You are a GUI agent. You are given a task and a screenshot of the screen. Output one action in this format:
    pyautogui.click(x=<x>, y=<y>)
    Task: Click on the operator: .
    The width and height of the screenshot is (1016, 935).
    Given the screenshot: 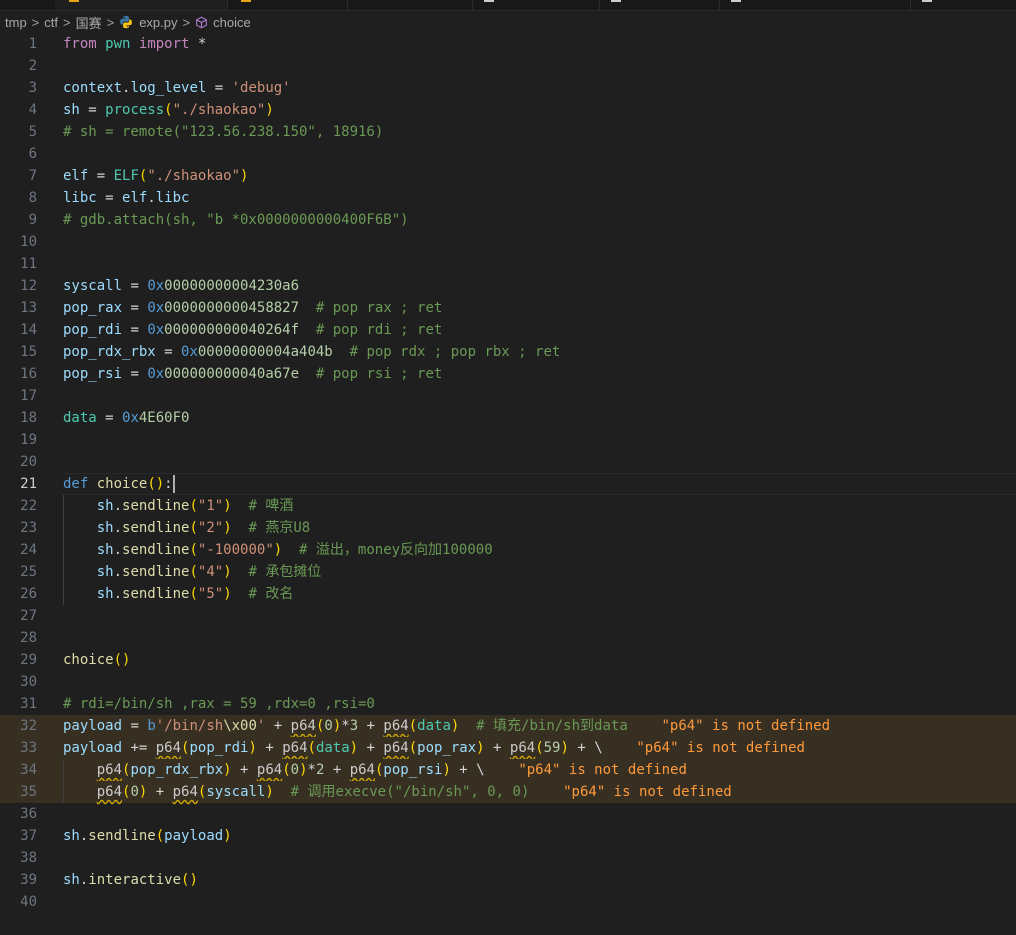 What is the action you would take?
    pyautogui.click(x=118, y=528)
    